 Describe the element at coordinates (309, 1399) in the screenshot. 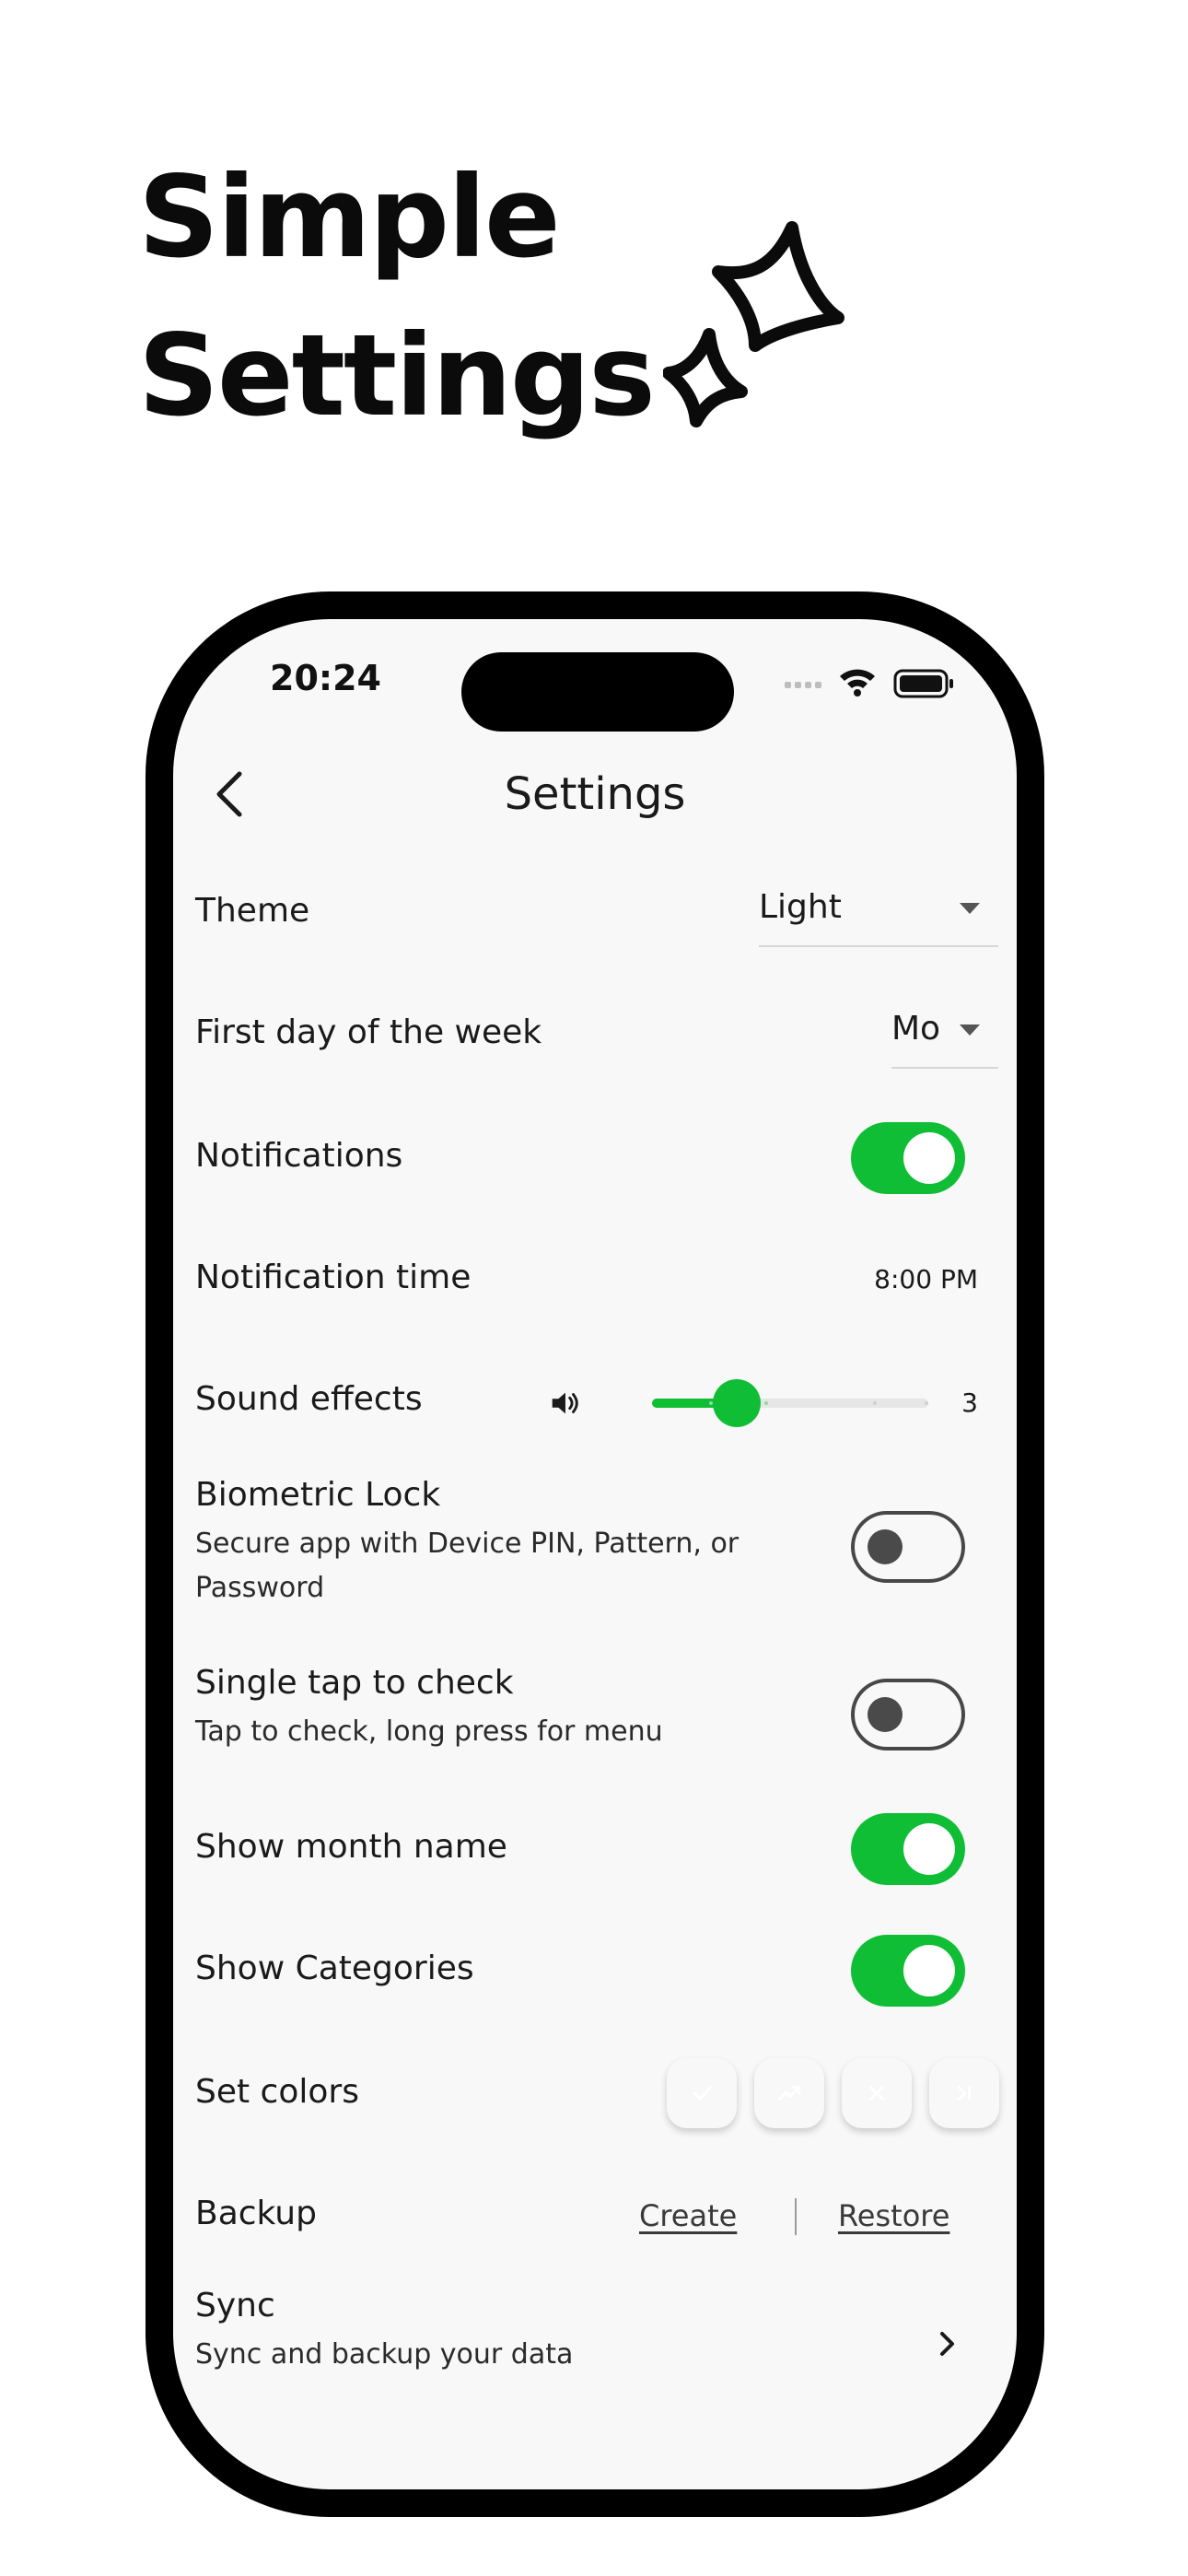

I see `sound-effects-label: Sound effects` at that location.